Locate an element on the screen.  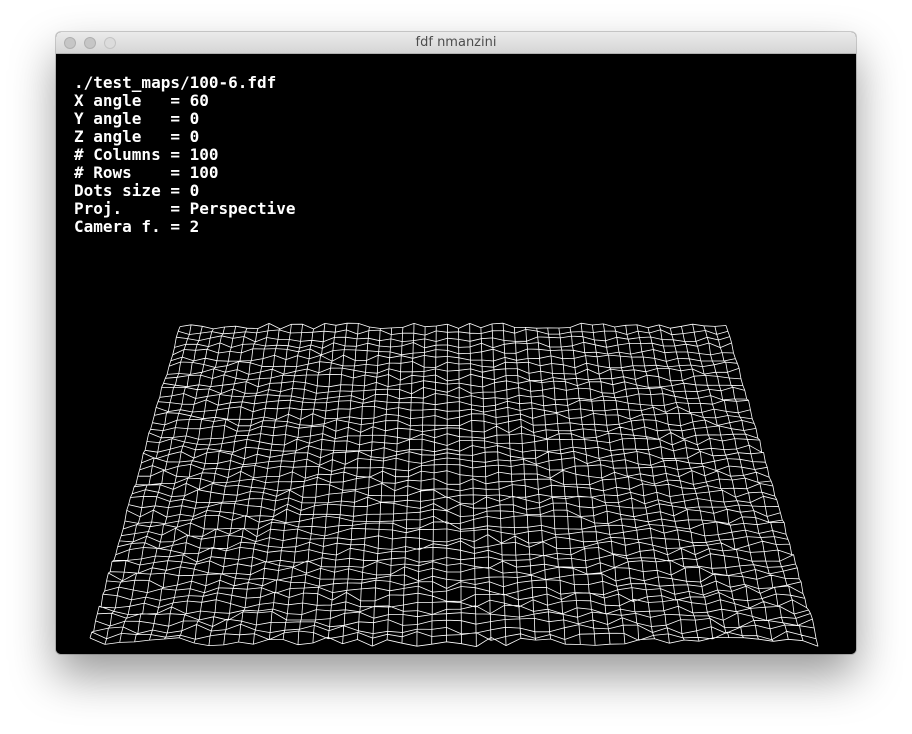
info-projection: Proj. = Perspective is located at coordinates (185, 208).